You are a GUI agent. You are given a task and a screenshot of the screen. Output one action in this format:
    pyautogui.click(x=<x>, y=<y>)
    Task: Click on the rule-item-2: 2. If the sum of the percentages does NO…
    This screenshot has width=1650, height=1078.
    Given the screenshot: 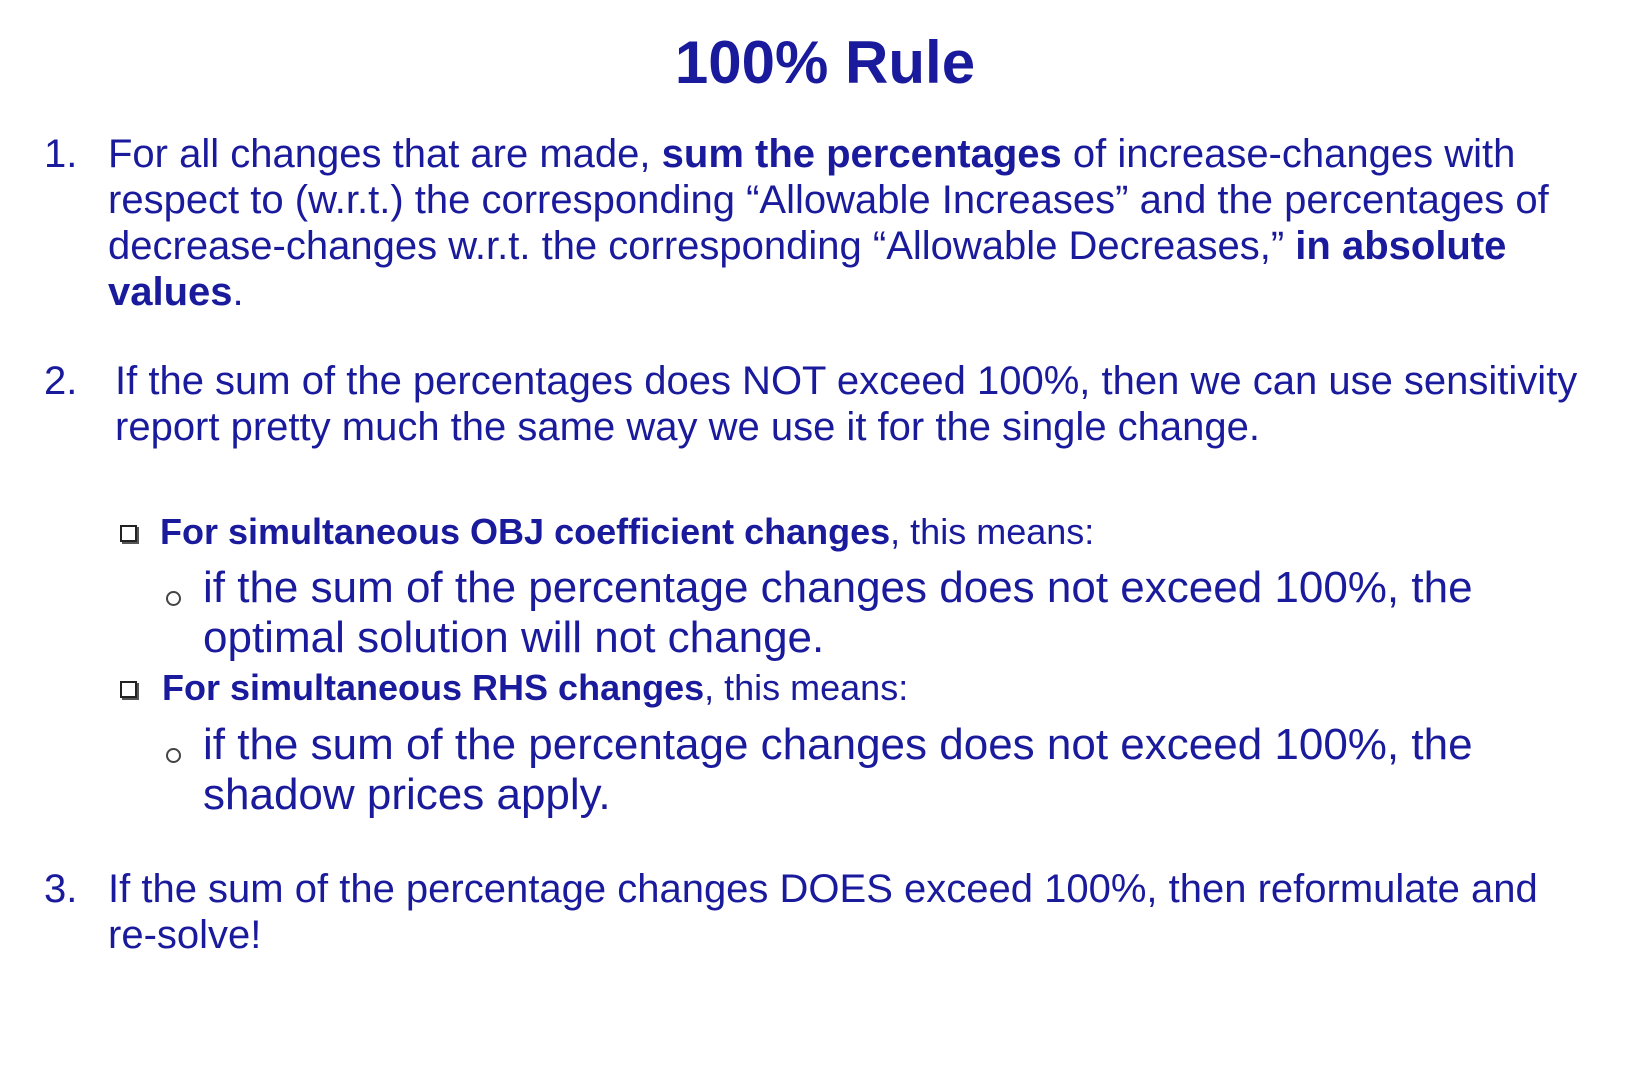 What is the action you would take?
    pyautogui.click(x=834, y=408)
    